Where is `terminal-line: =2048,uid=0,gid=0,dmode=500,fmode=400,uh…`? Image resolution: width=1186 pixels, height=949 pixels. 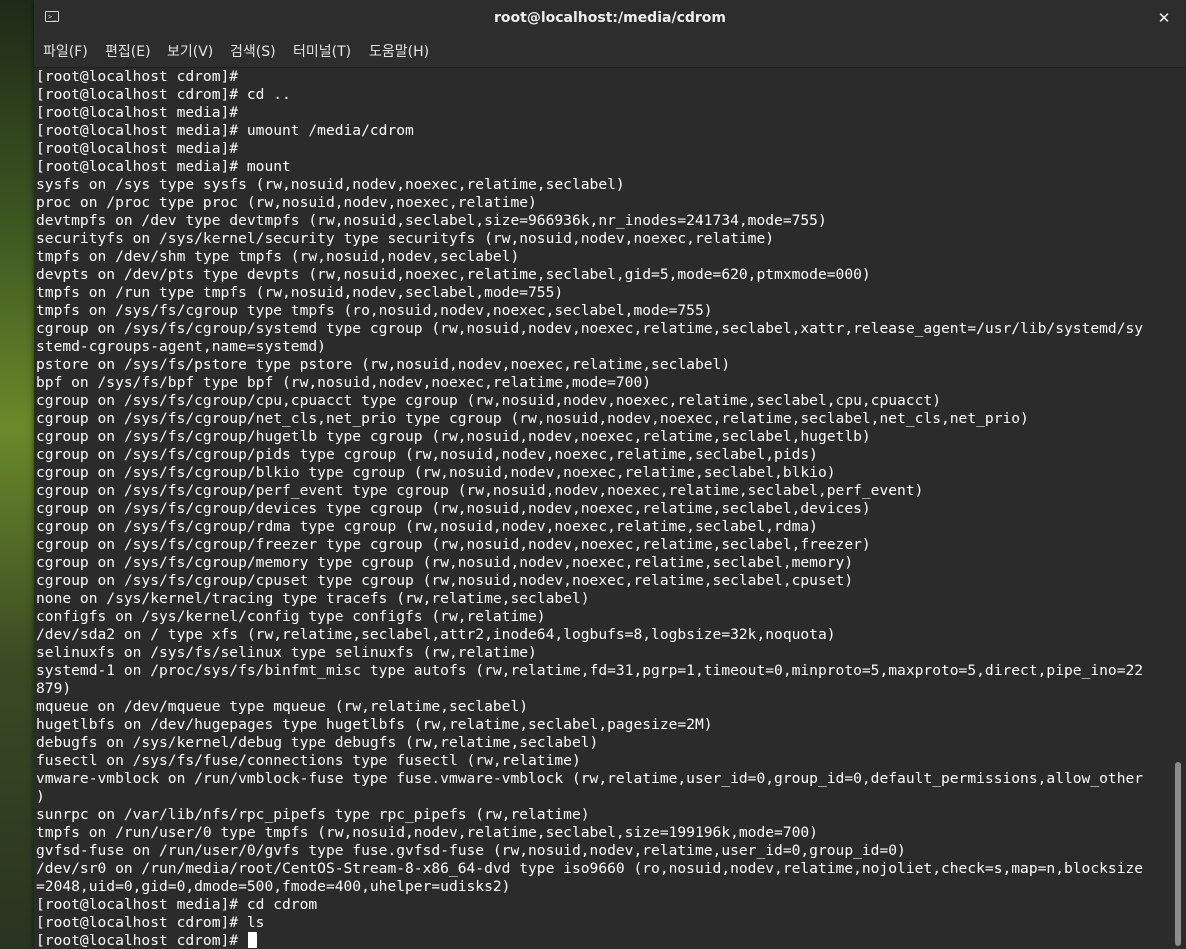
terminal-line: =2048,uid=0,gid=0,dmode=500,fmode=400,uh… is located at coordinates (273, 886).